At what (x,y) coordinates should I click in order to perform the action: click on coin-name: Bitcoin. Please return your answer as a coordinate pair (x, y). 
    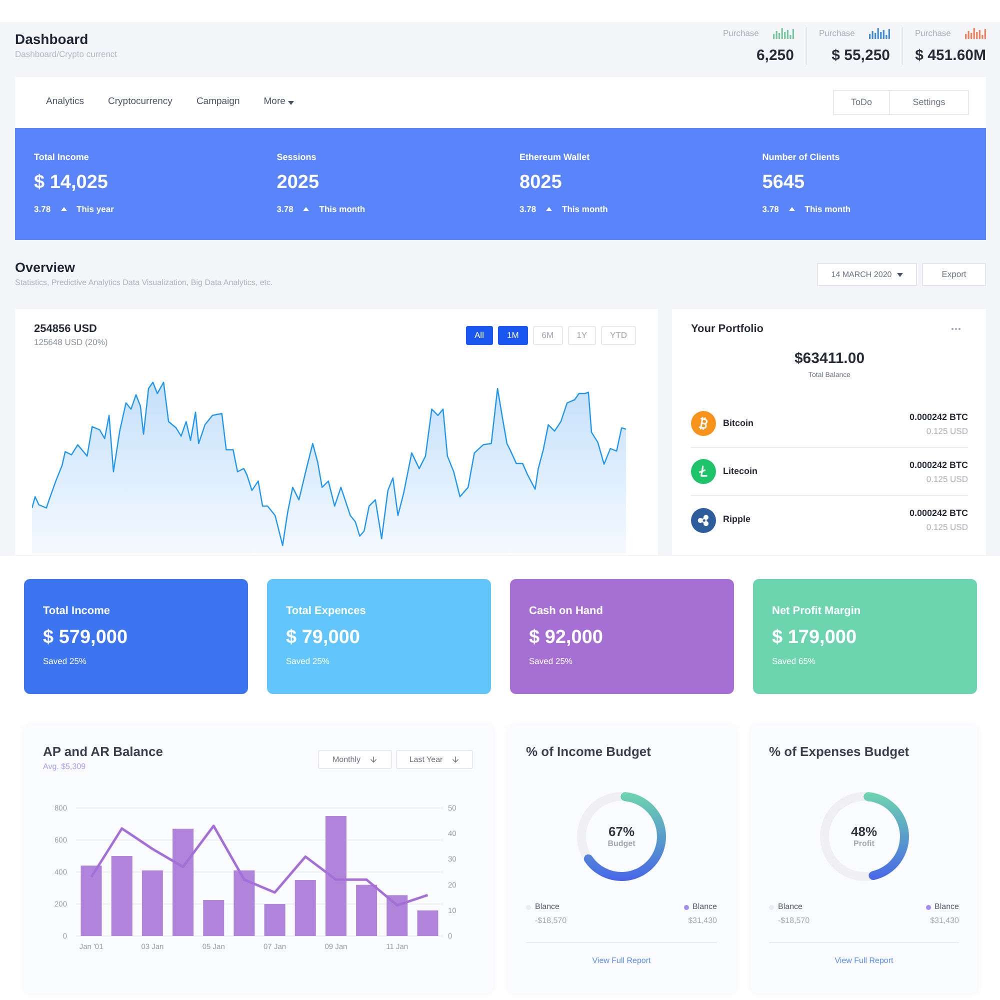
    Looking at the image, I should click on (738, 423).